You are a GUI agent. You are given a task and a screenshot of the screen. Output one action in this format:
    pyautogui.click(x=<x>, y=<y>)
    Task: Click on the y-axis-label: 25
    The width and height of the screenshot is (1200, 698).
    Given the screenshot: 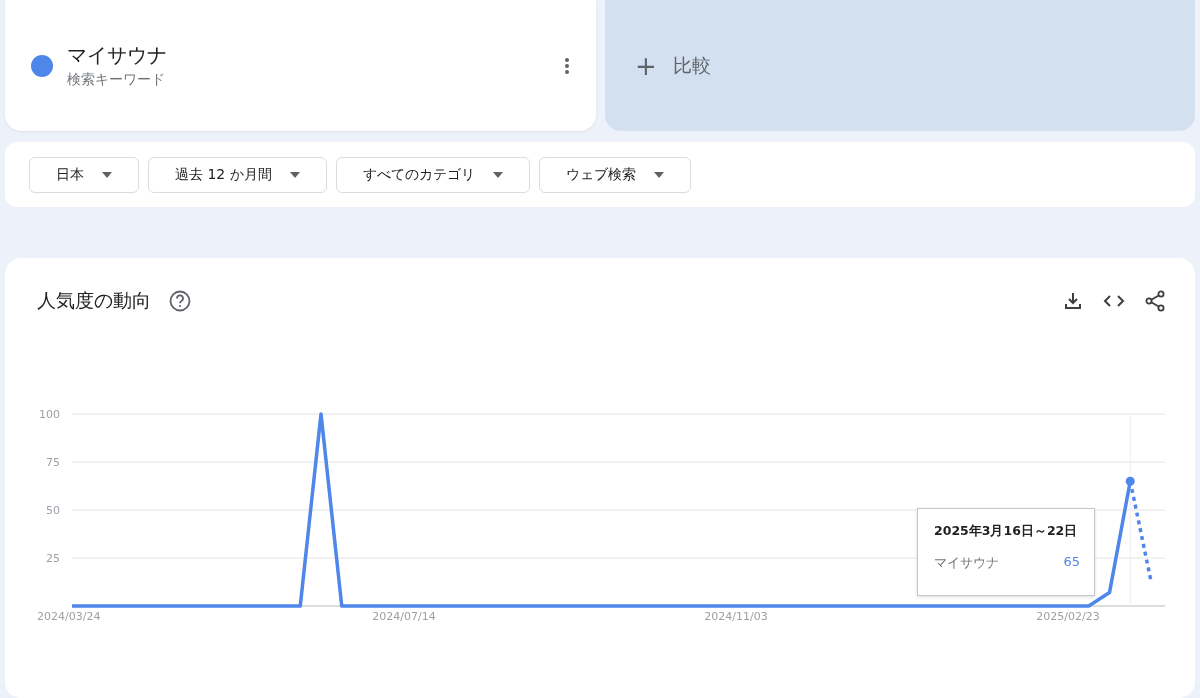 What is the action you would take?
    pyautogui.click(x=53, y=558)
    